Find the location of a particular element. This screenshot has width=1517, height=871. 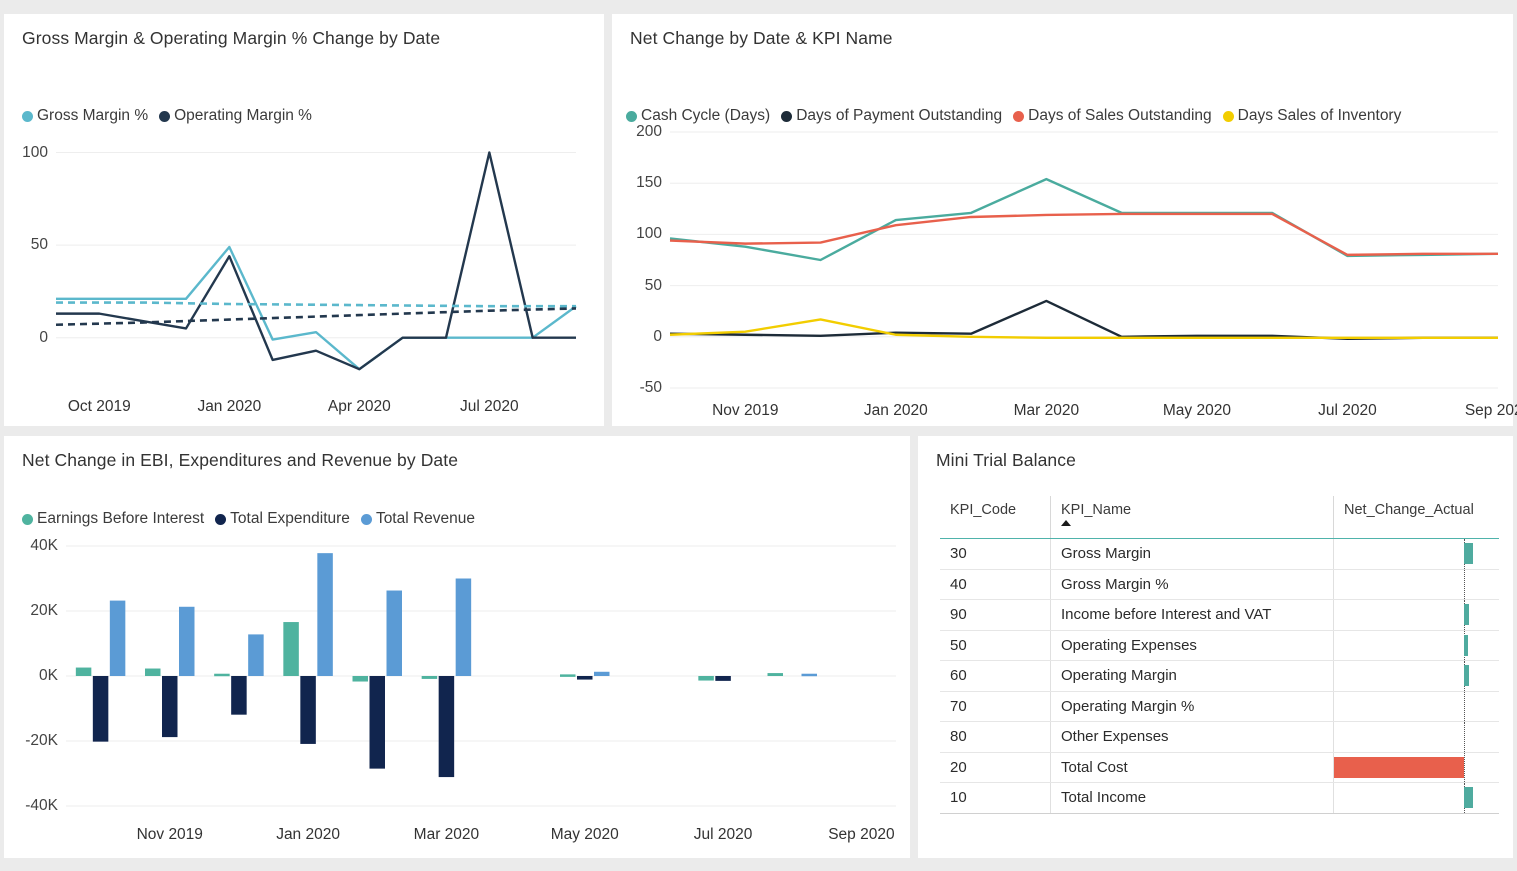

cell-kpi-name: Gross Margin % is located at coordinates (1191, 584).